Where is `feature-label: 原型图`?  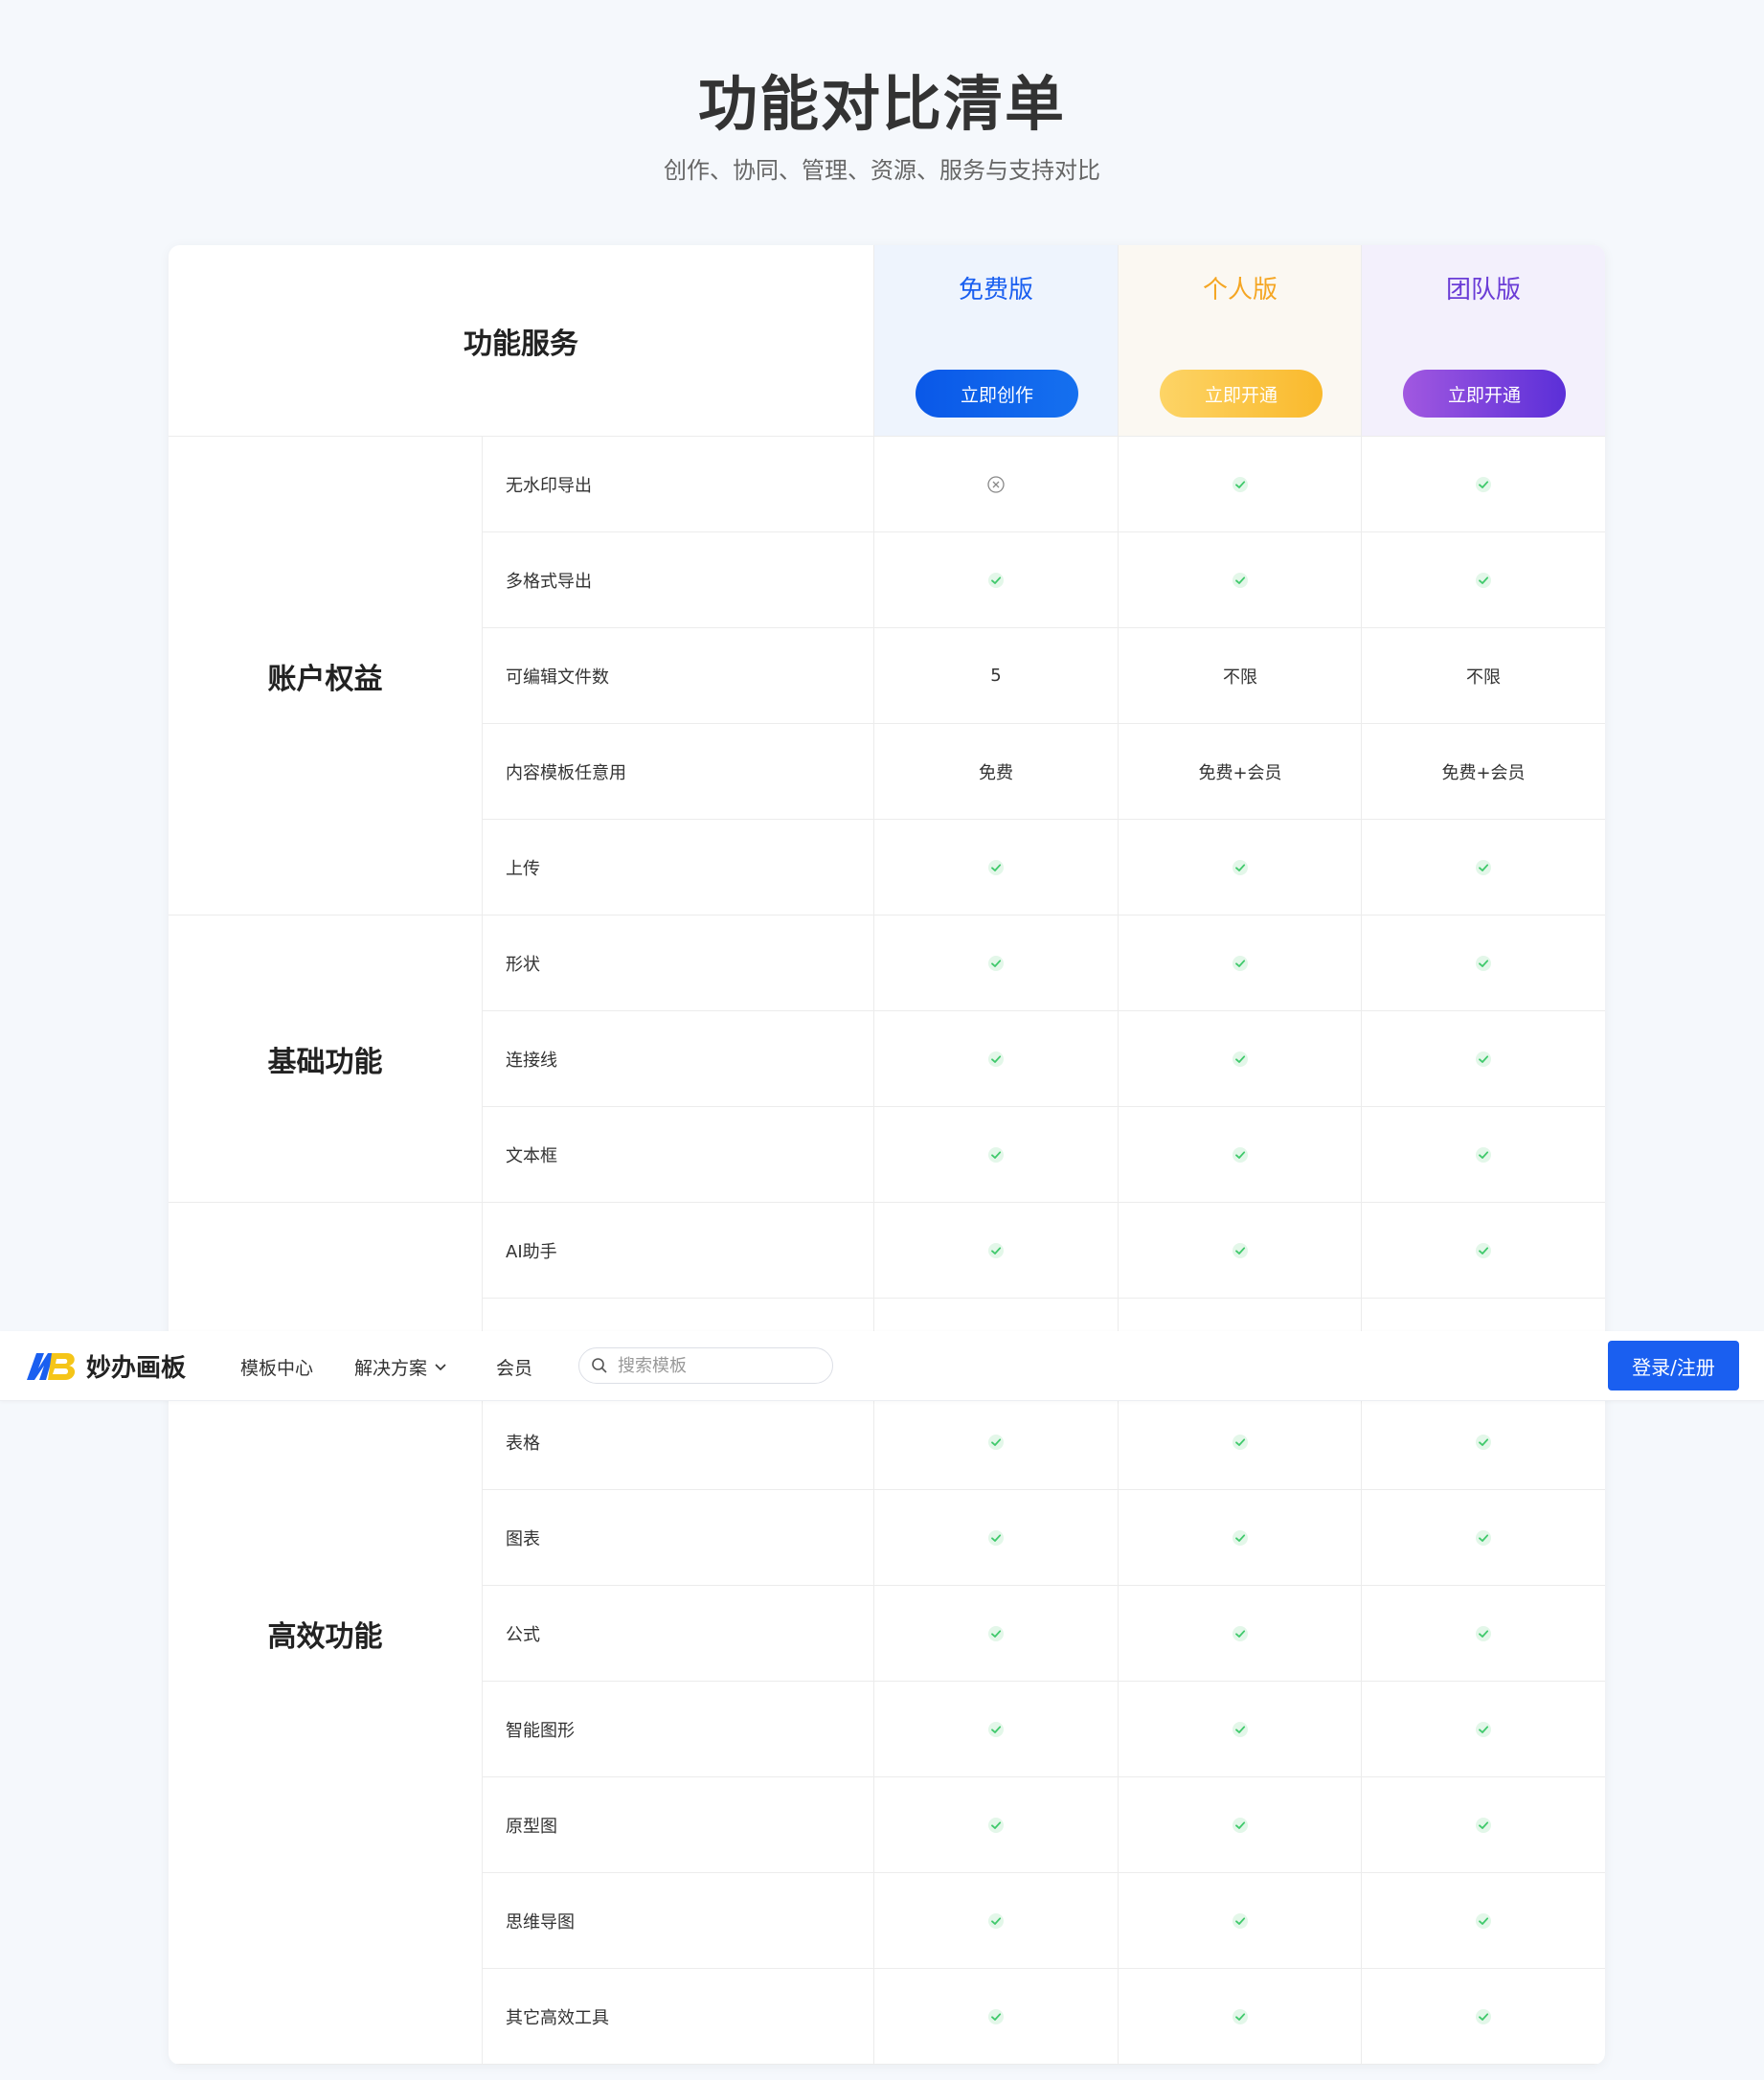 feature-label: 原型图 is located at coordinates (677, 1825).